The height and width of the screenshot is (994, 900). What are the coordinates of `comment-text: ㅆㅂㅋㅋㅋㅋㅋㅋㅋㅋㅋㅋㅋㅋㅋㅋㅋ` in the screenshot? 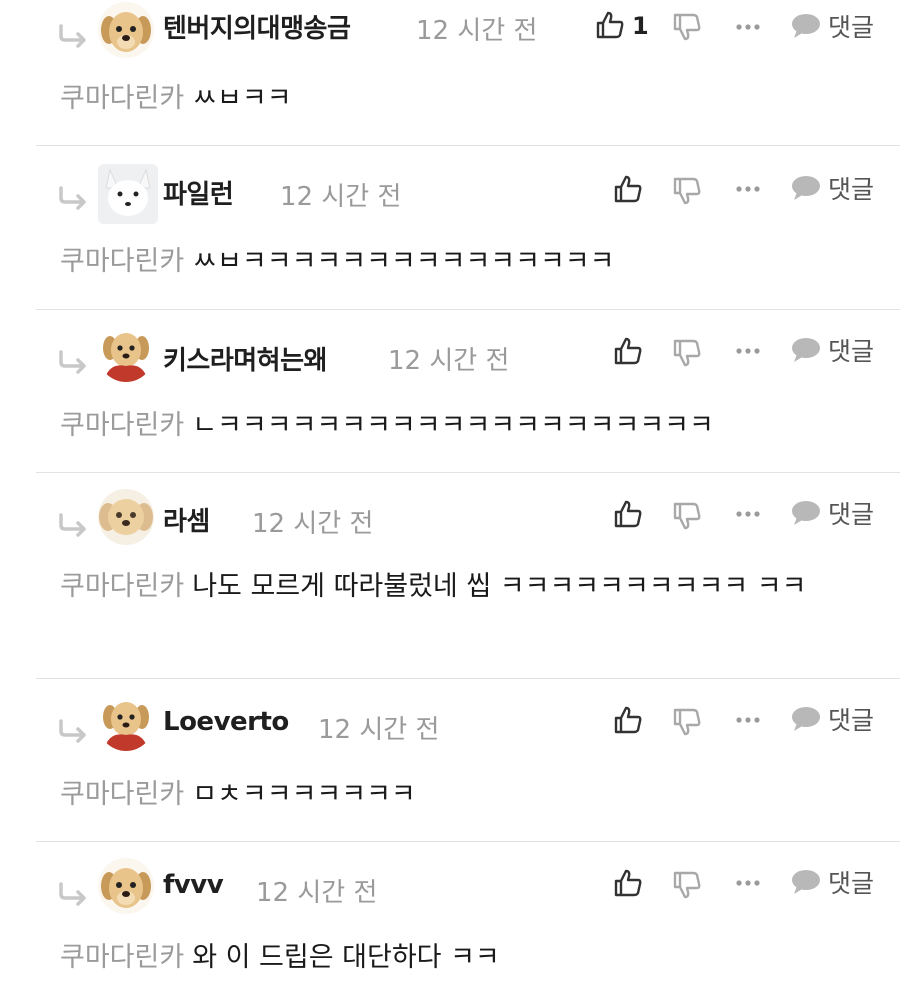 It's located at (403, 261).